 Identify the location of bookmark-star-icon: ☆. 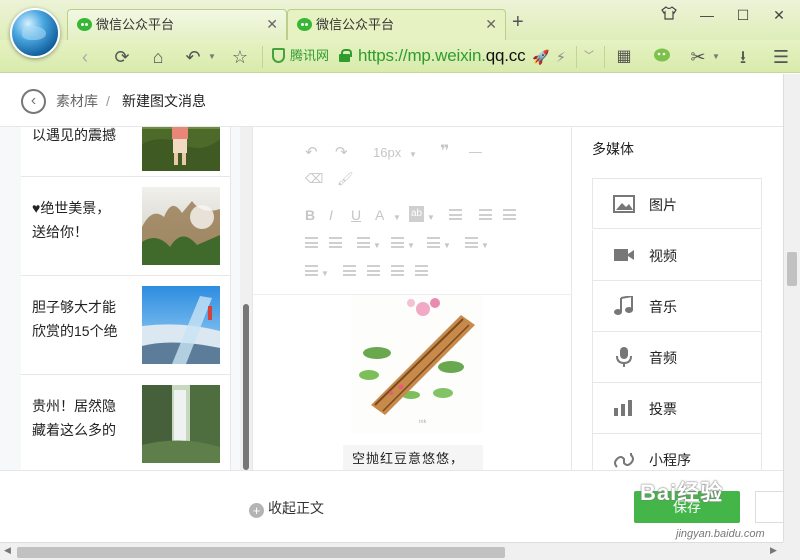
(240, 57).